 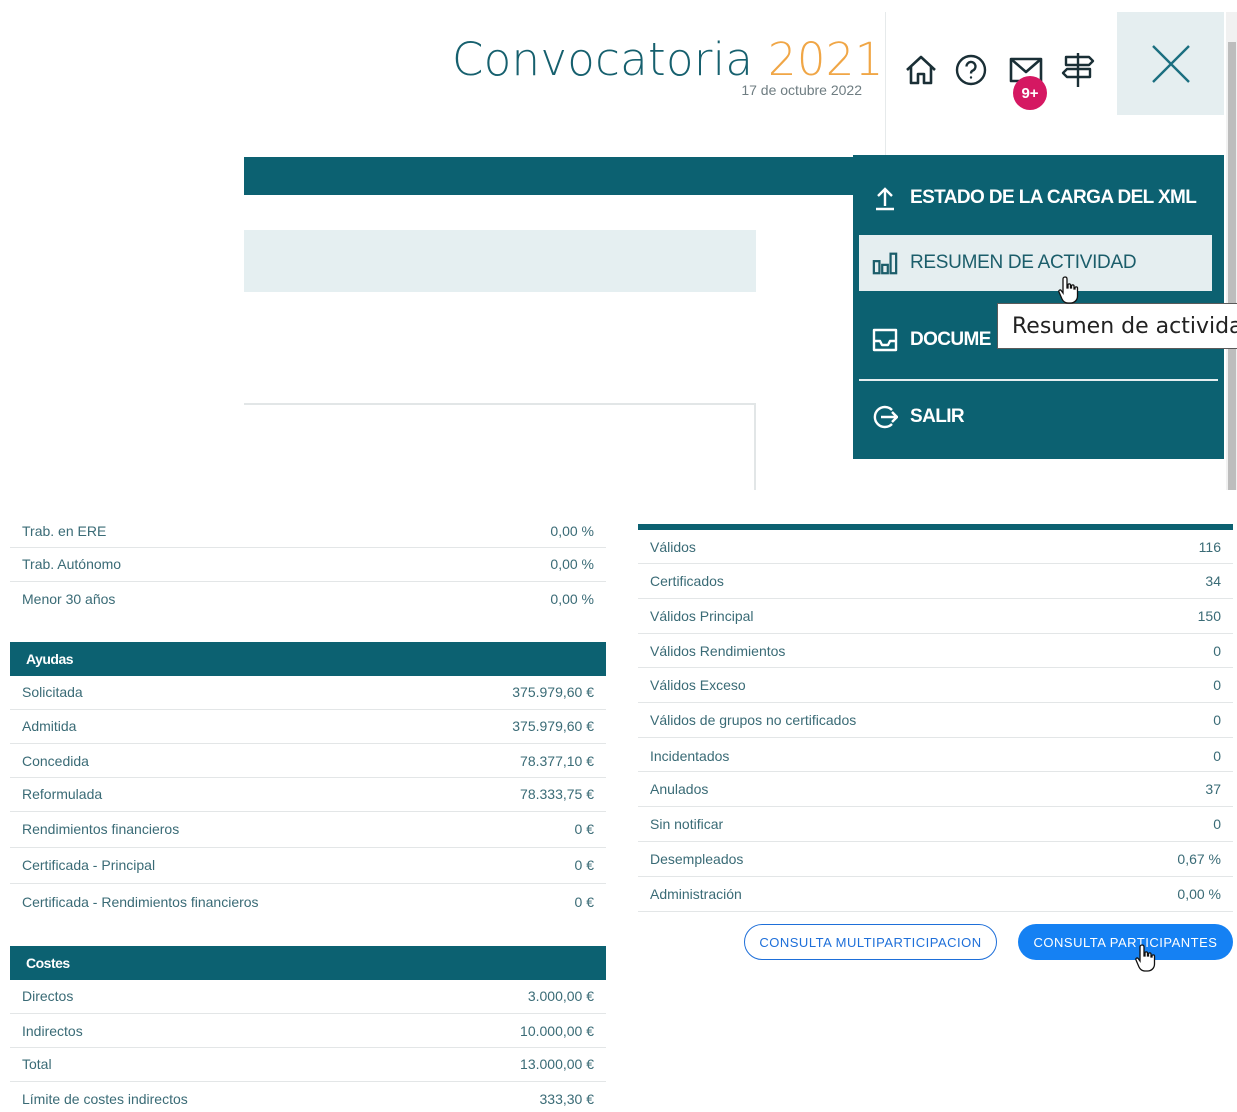 I want to click on table-row: Indirectos 10.000,00 €, so click(x=308, y=1031).